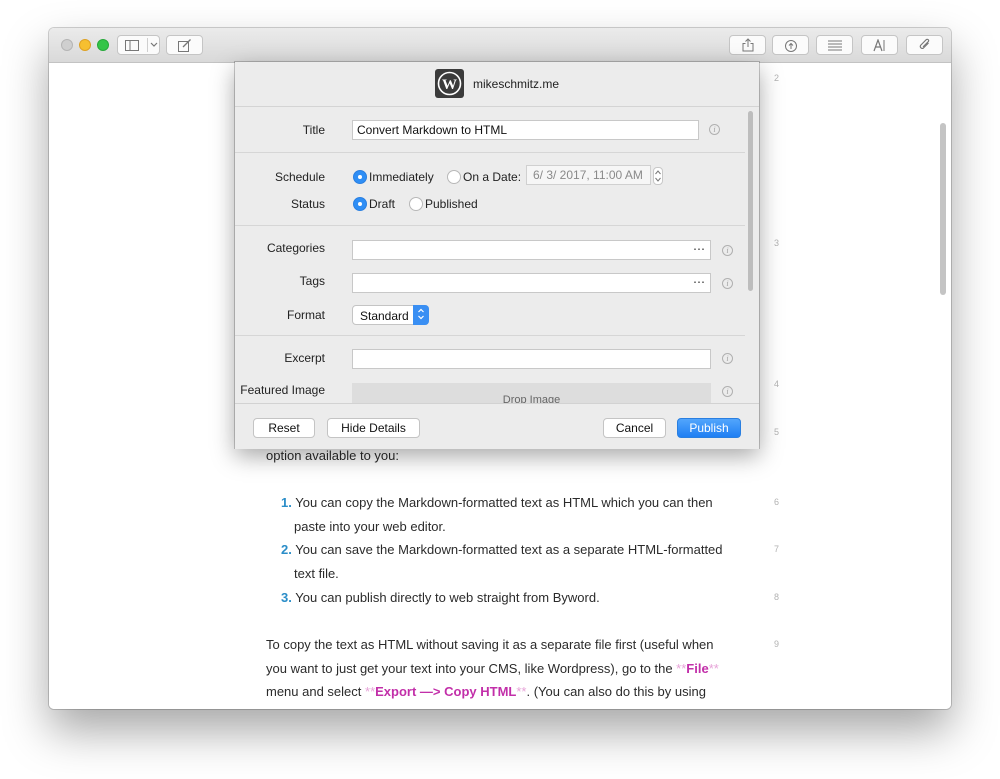 The height and width of the screenshot is (779, 1000). What do you see at coordinates (776, 549) in the screenshot?
I see `line-number: 7` at bounding box center [776, 549].